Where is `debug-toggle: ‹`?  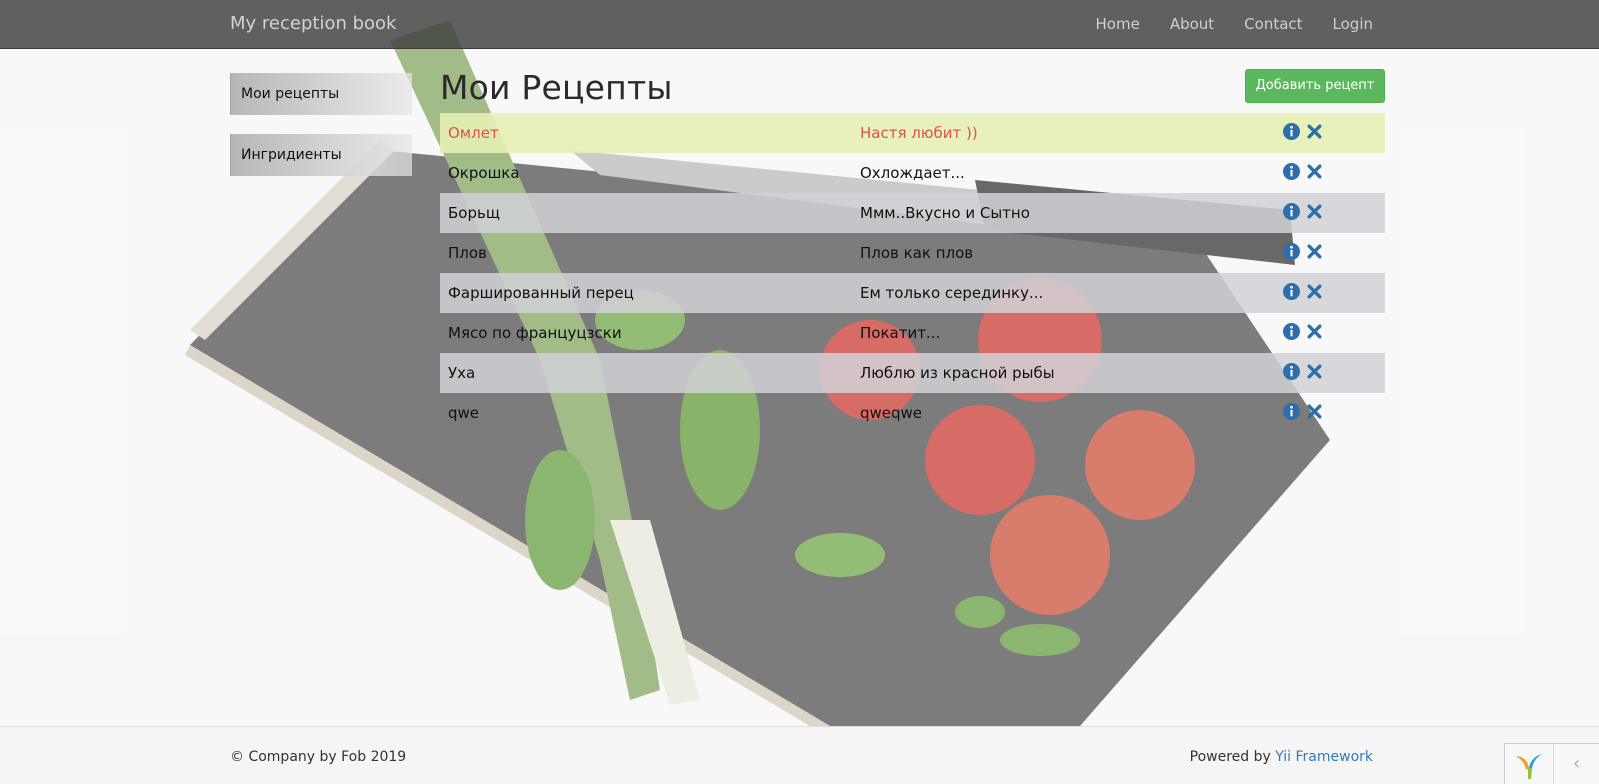
debug-toggle: ‹ is located at coordinates (1576, 764).